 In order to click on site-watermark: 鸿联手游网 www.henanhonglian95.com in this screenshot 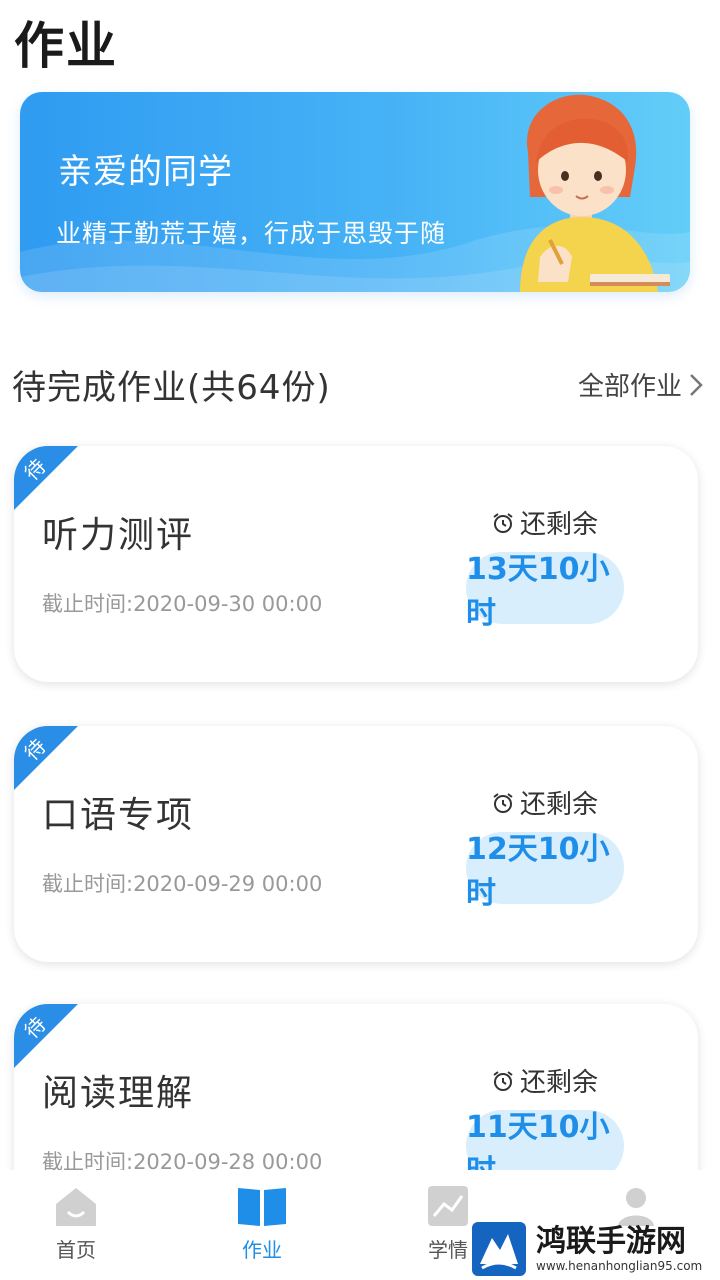, I will do `click(595, 1249)`.